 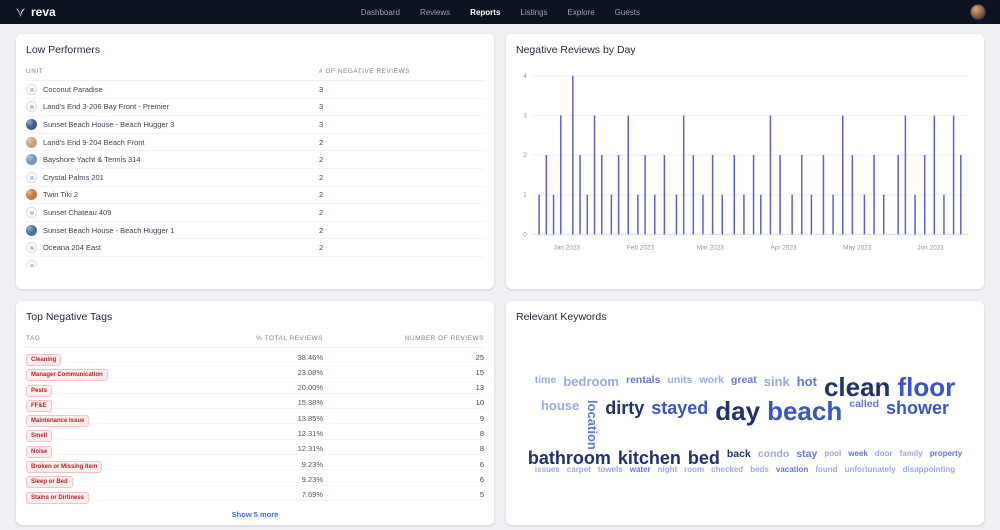 I want to click on col-tag: Tag, so click(x=33, y=338).